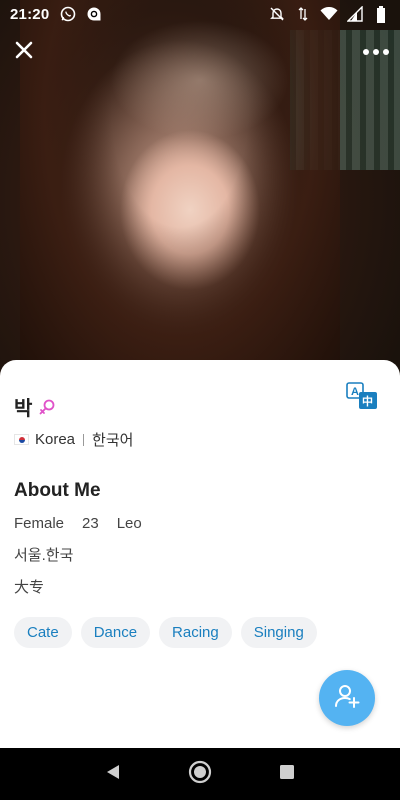 The image size is (400, 800). I want to click on more-horizontal-icon, so click(376, 52).